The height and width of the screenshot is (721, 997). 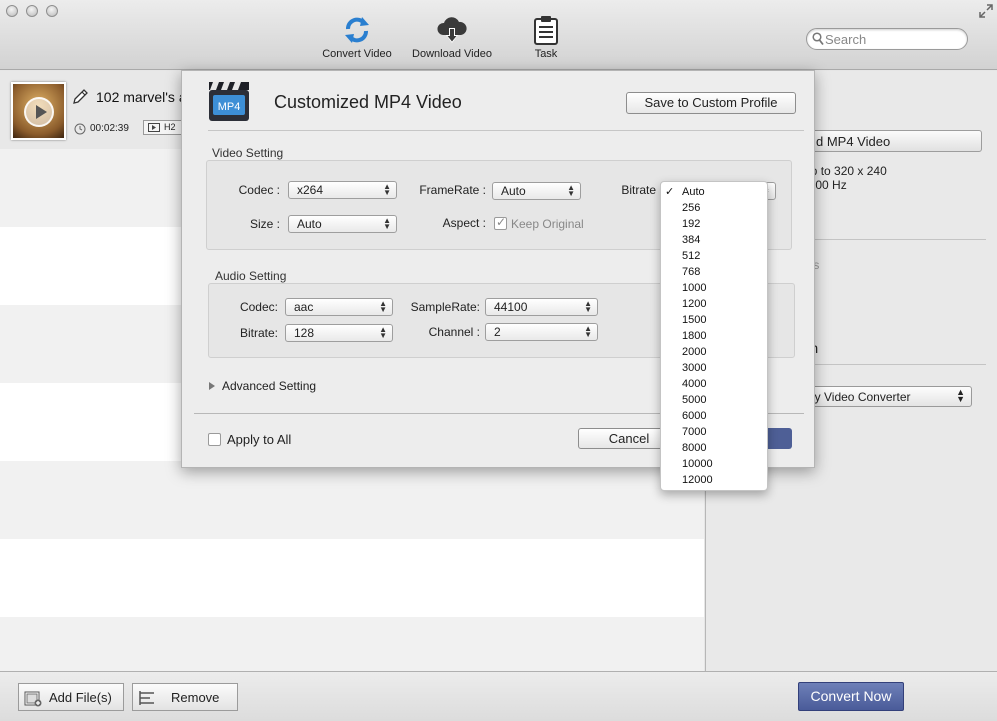 I want to click on menu-item-label: 1200, so click(x=694, y=304).